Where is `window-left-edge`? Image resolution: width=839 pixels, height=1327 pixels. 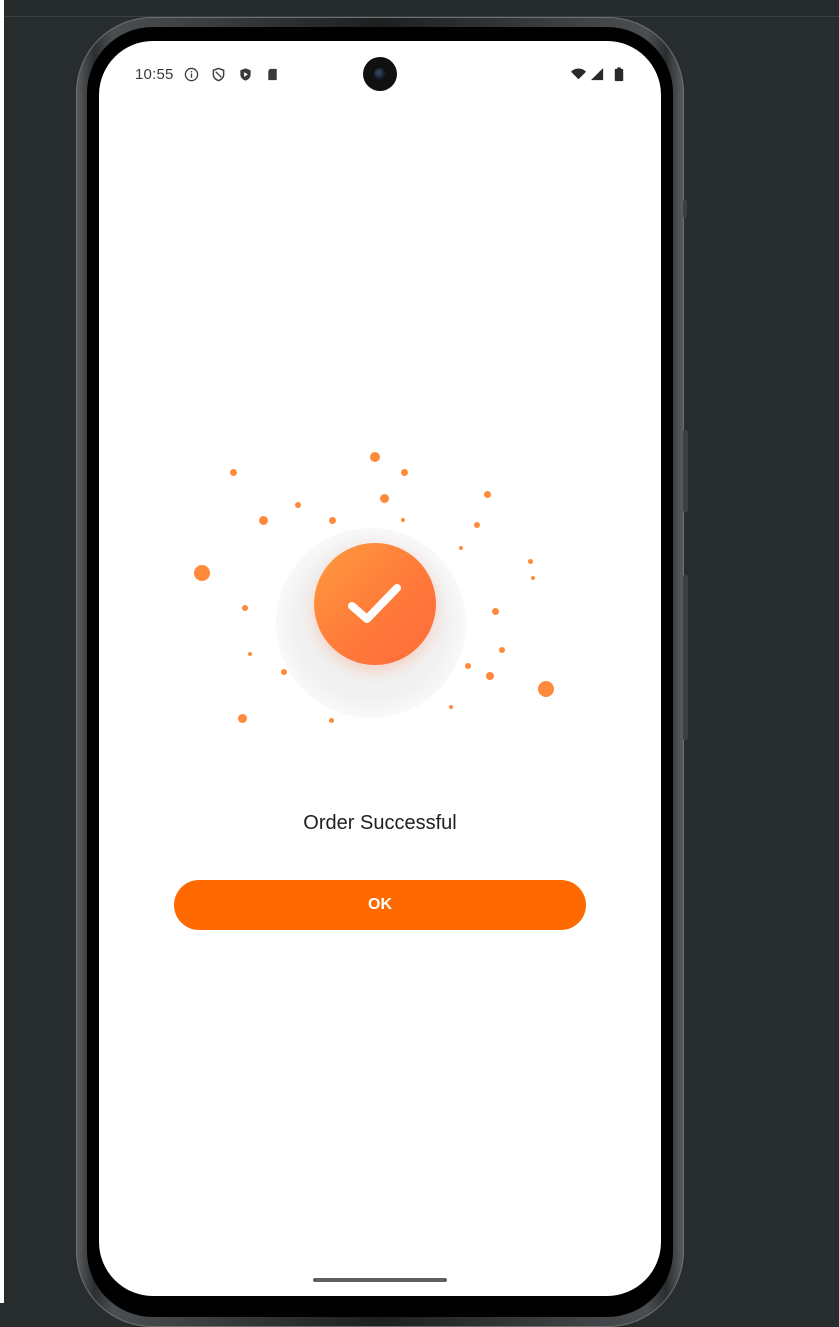 window-left-edge is located at coordinates (2, 651).